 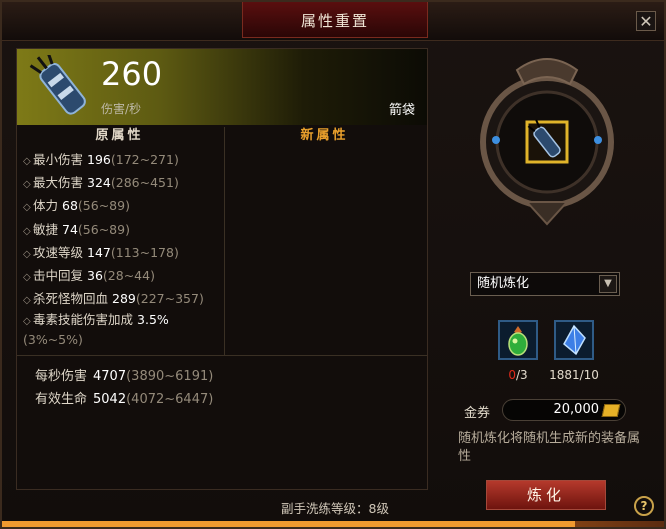 What do you see at coordinates (545, 284) in the screenshot?
I see `refine-mode-select: 随机炼化 ▼` at bounding box center [545, 284].